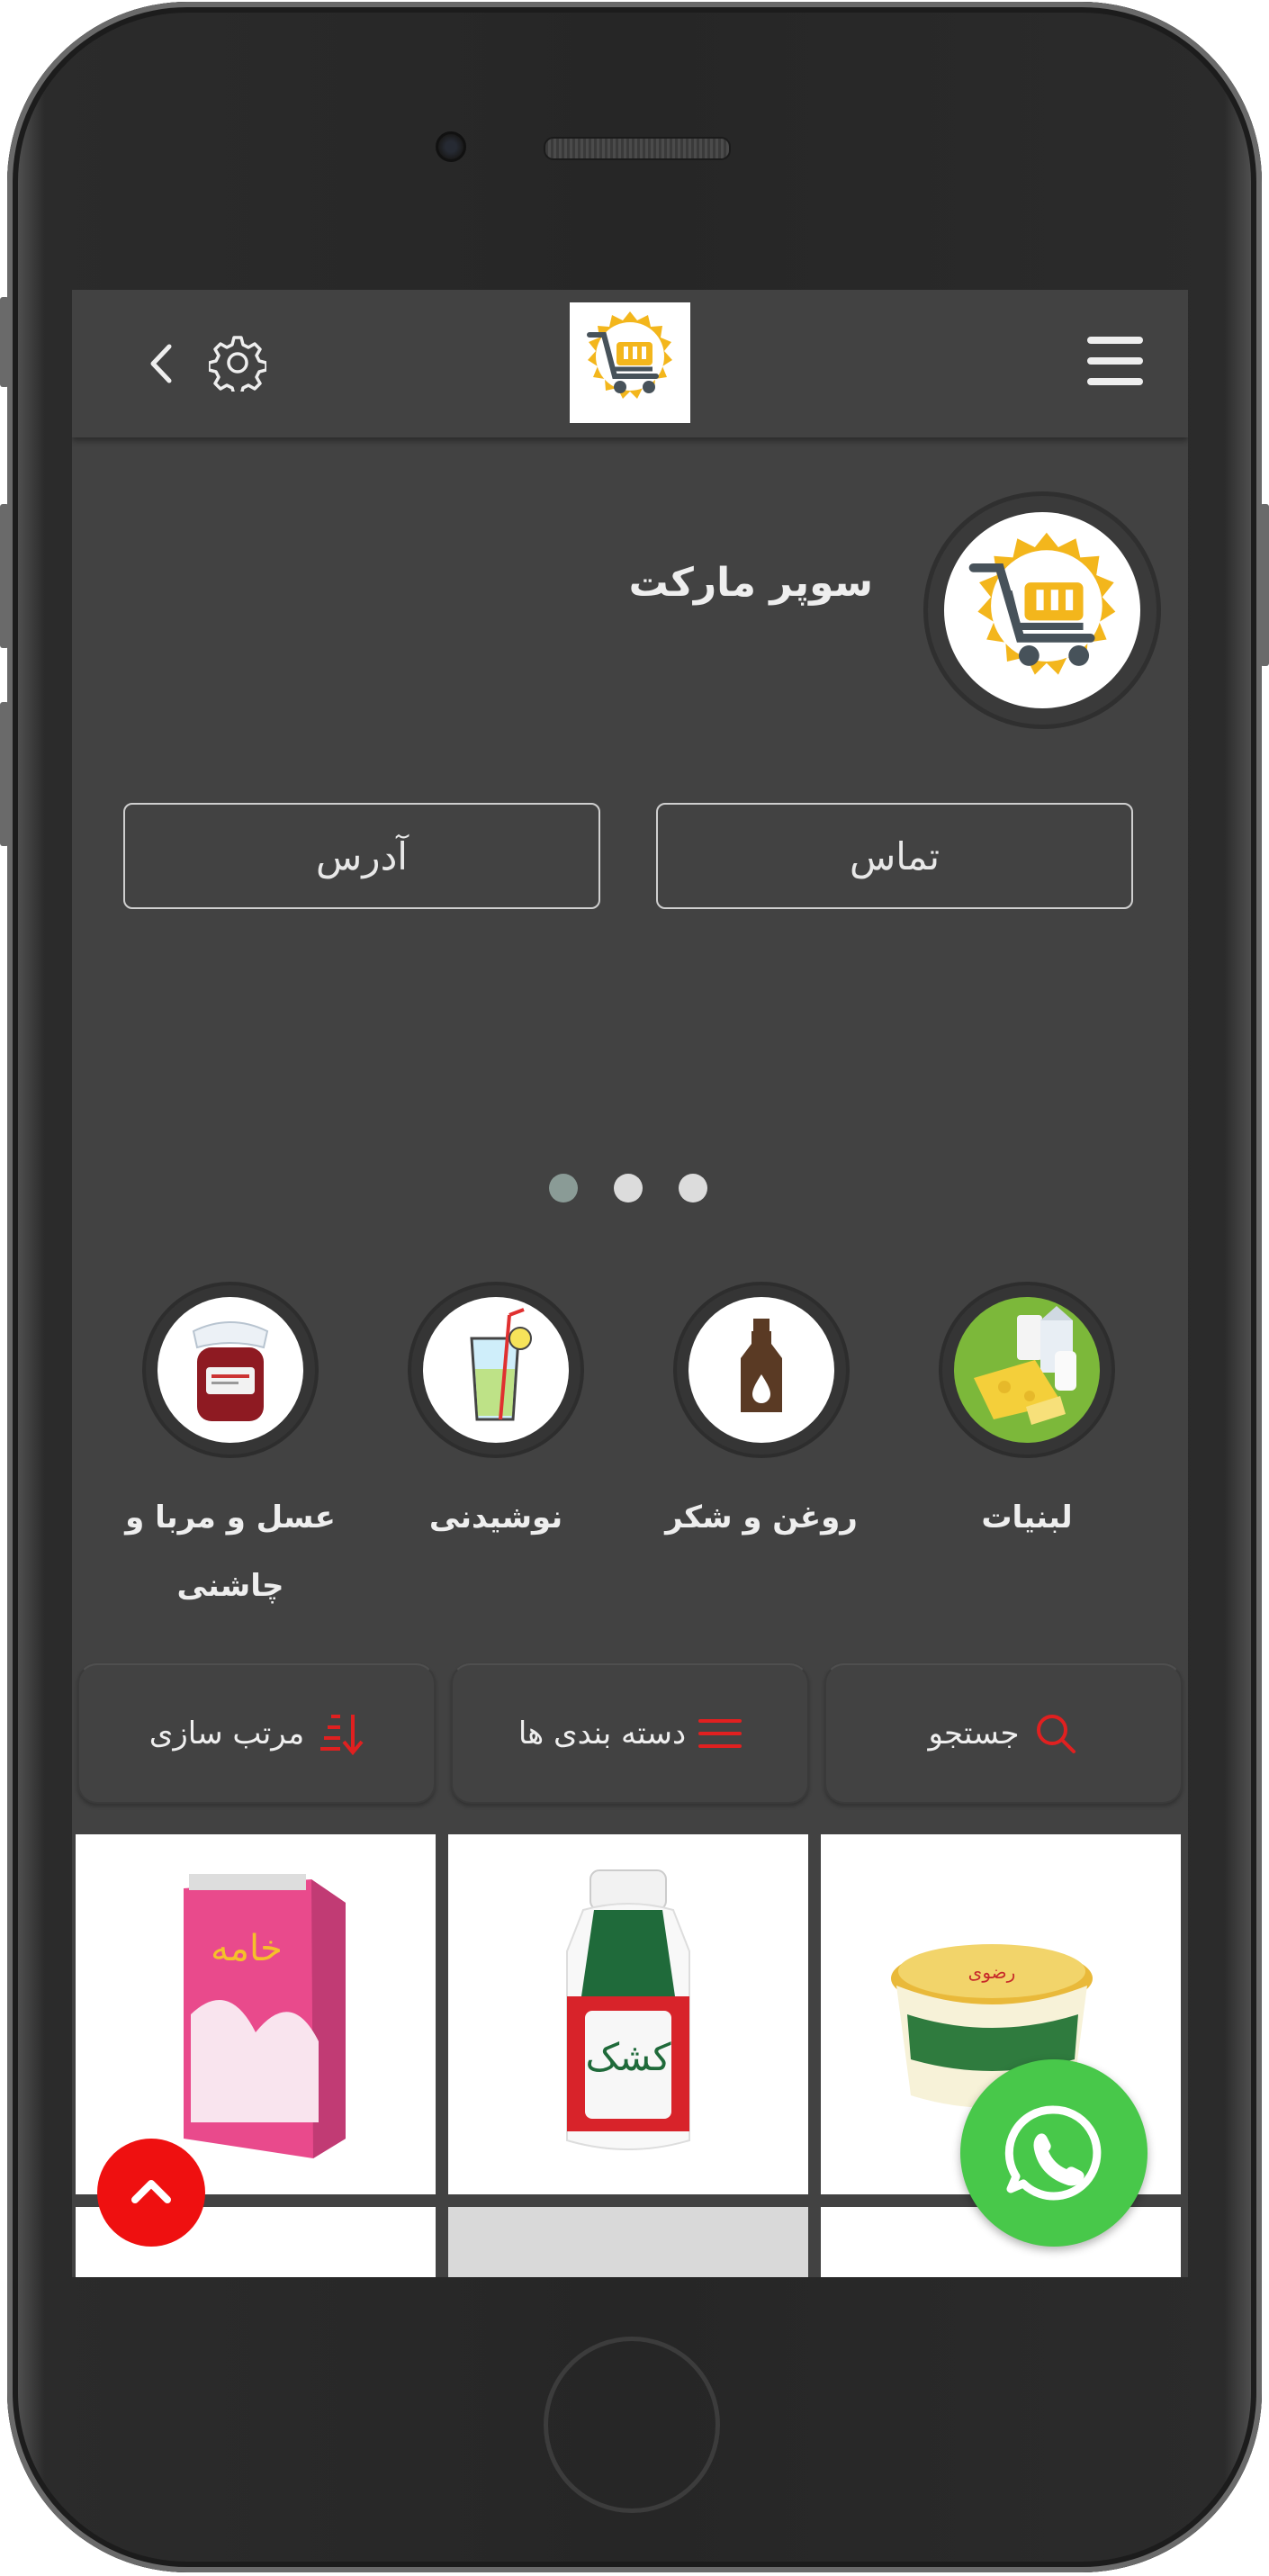 The image size is (1269, 2576). Describe the element at coordinates (1115, 361) in the screenshot. I see `hamburger-icon` at that location.